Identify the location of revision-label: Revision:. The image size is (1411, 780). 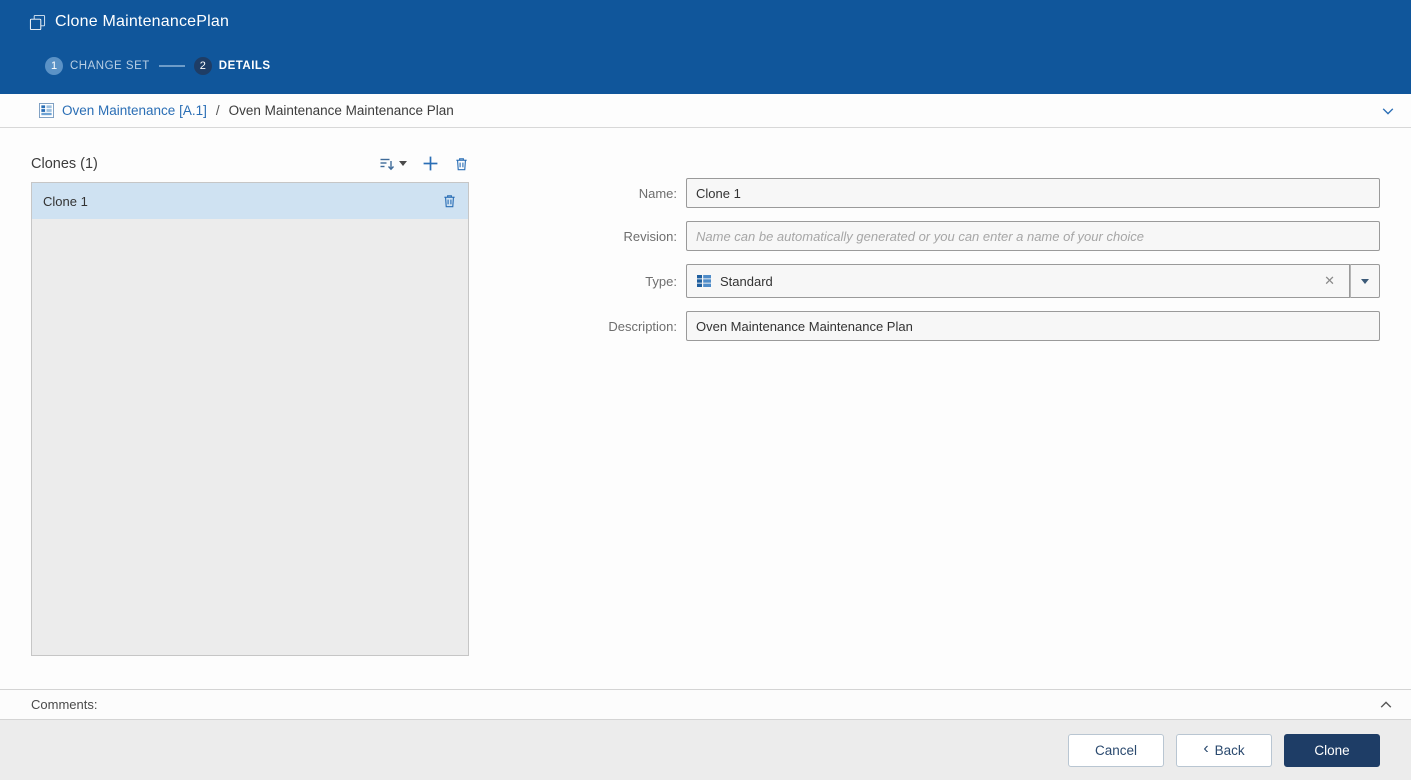
(650, 236).